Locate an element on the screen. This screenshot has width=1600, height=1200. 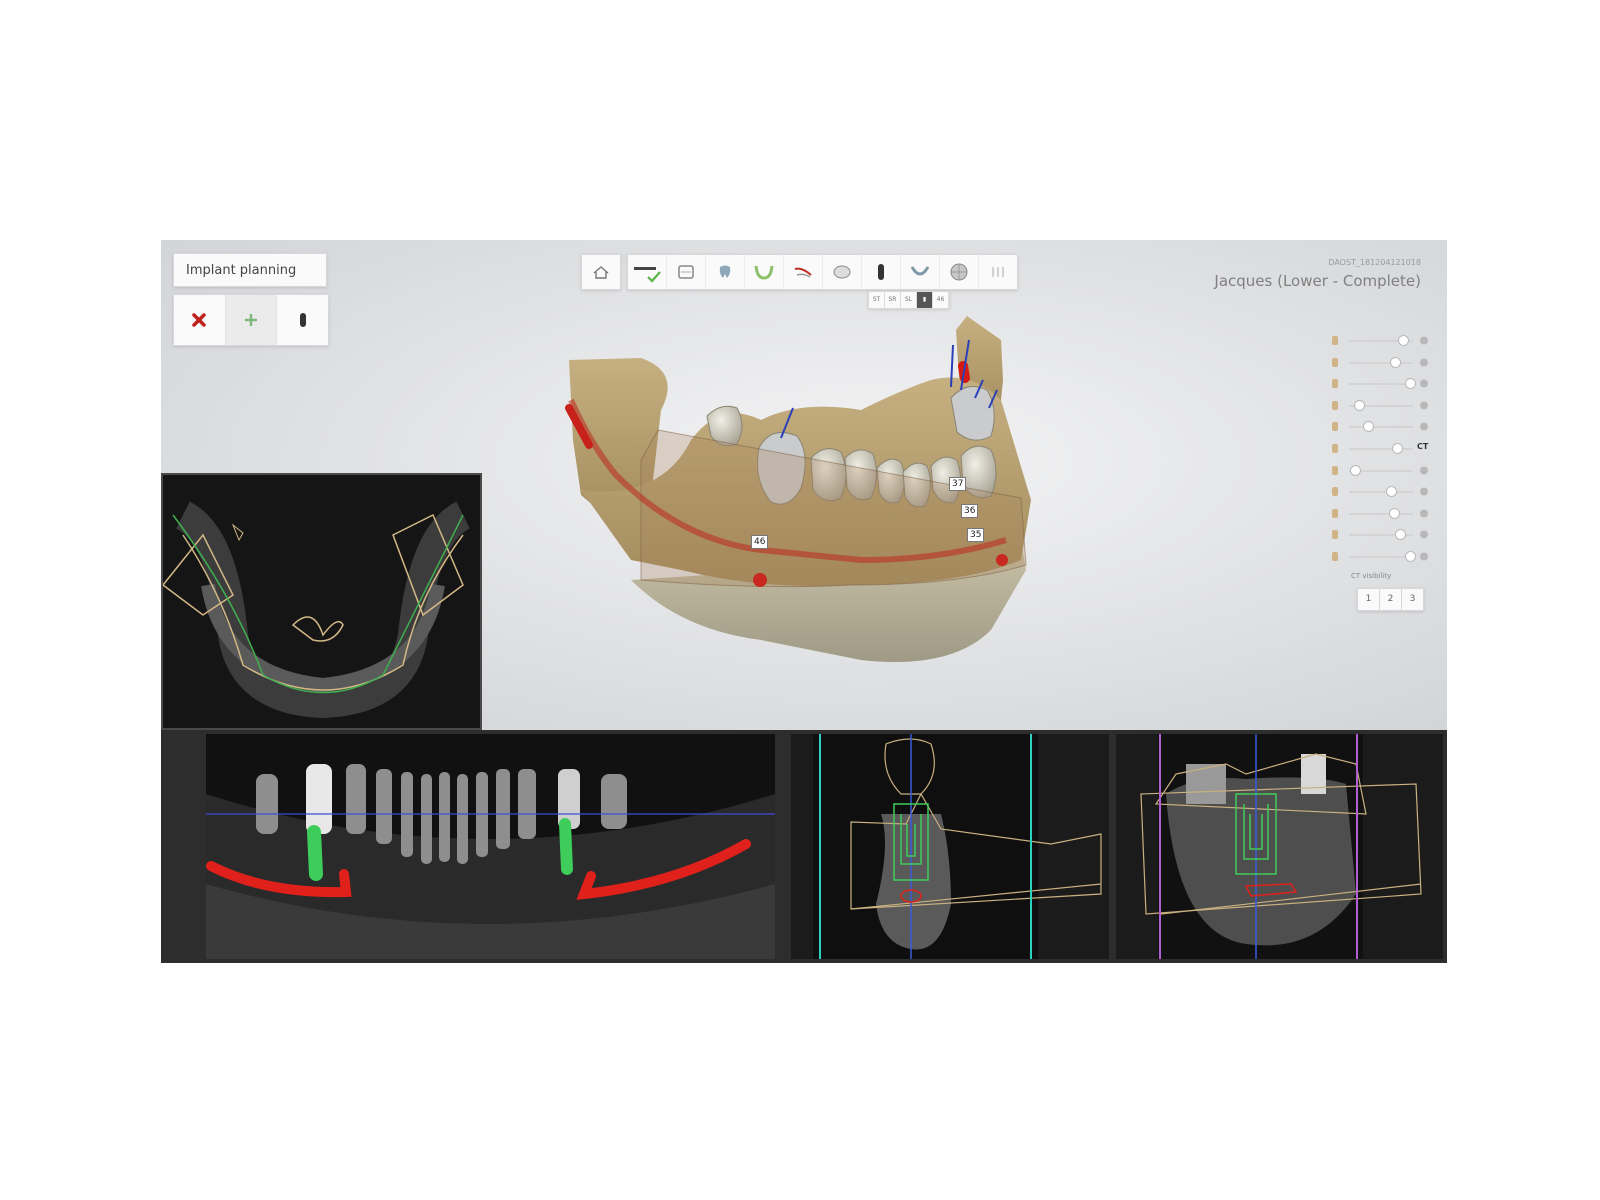
add-plus-icon is located at coordinates (251, 320).